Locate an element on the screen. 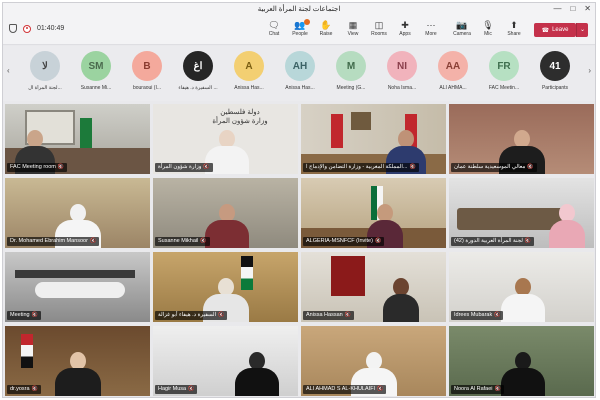  camera-off-icon: 📷 is located at coordinates (462, 25).